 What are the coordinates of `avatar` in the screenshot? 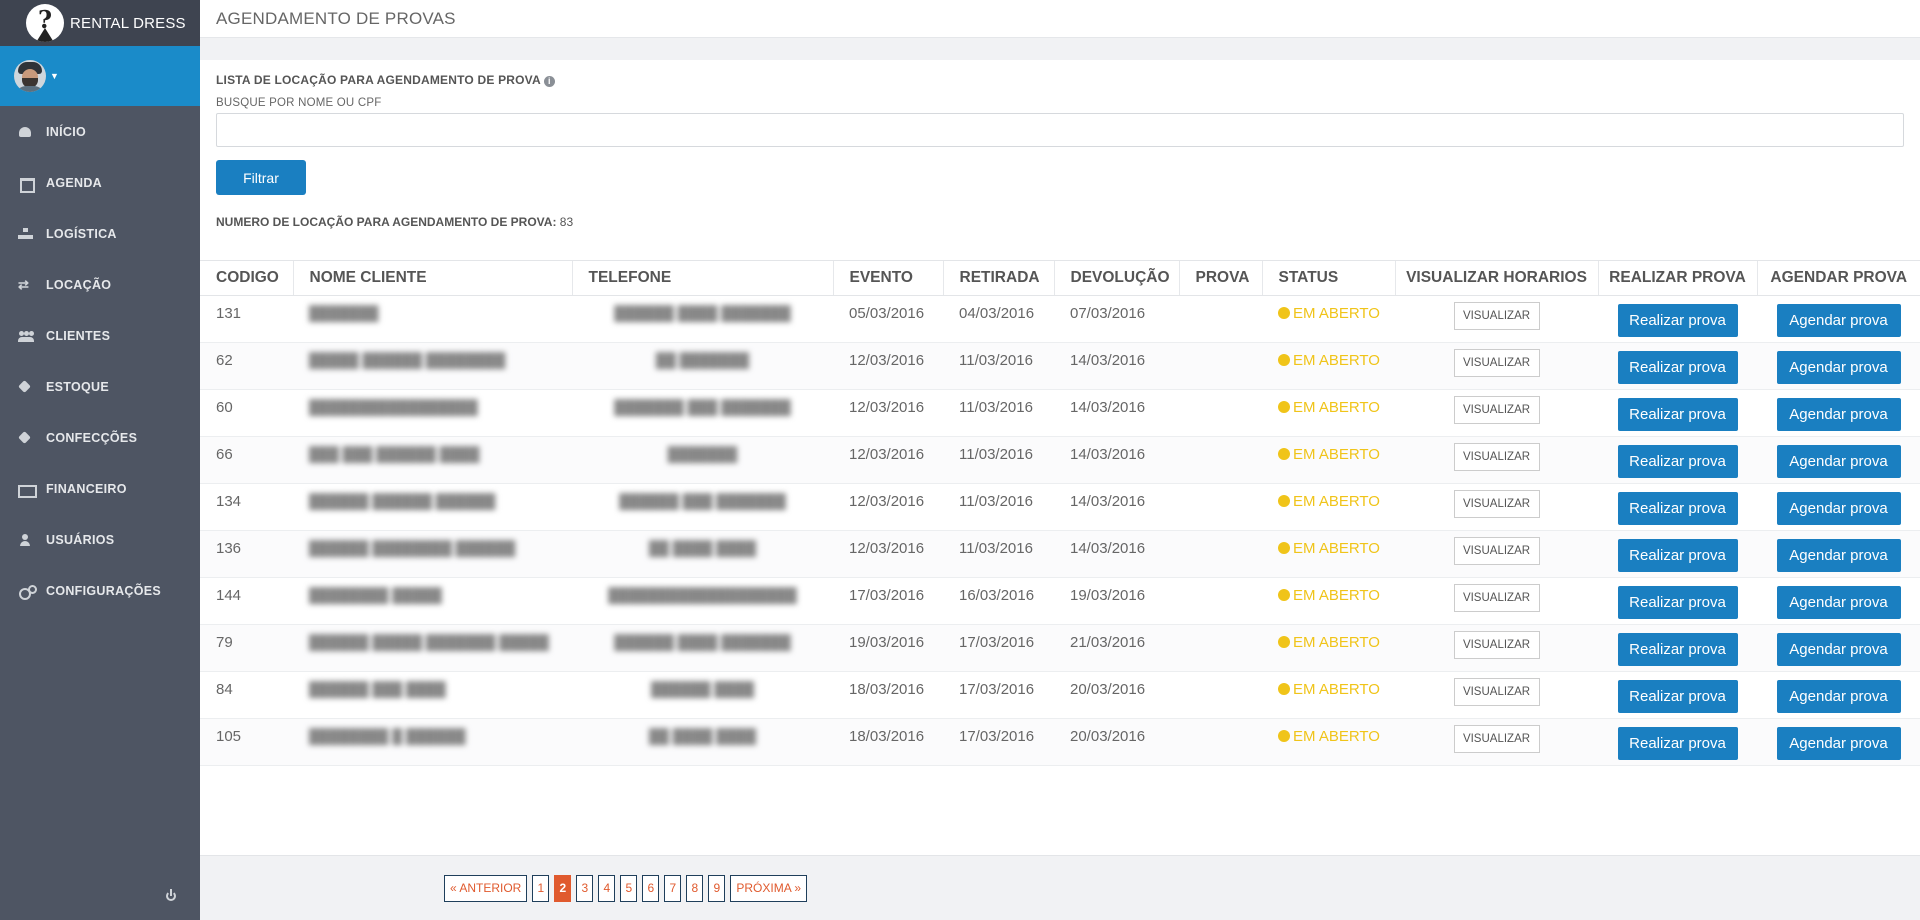 It's located at (30, 76).